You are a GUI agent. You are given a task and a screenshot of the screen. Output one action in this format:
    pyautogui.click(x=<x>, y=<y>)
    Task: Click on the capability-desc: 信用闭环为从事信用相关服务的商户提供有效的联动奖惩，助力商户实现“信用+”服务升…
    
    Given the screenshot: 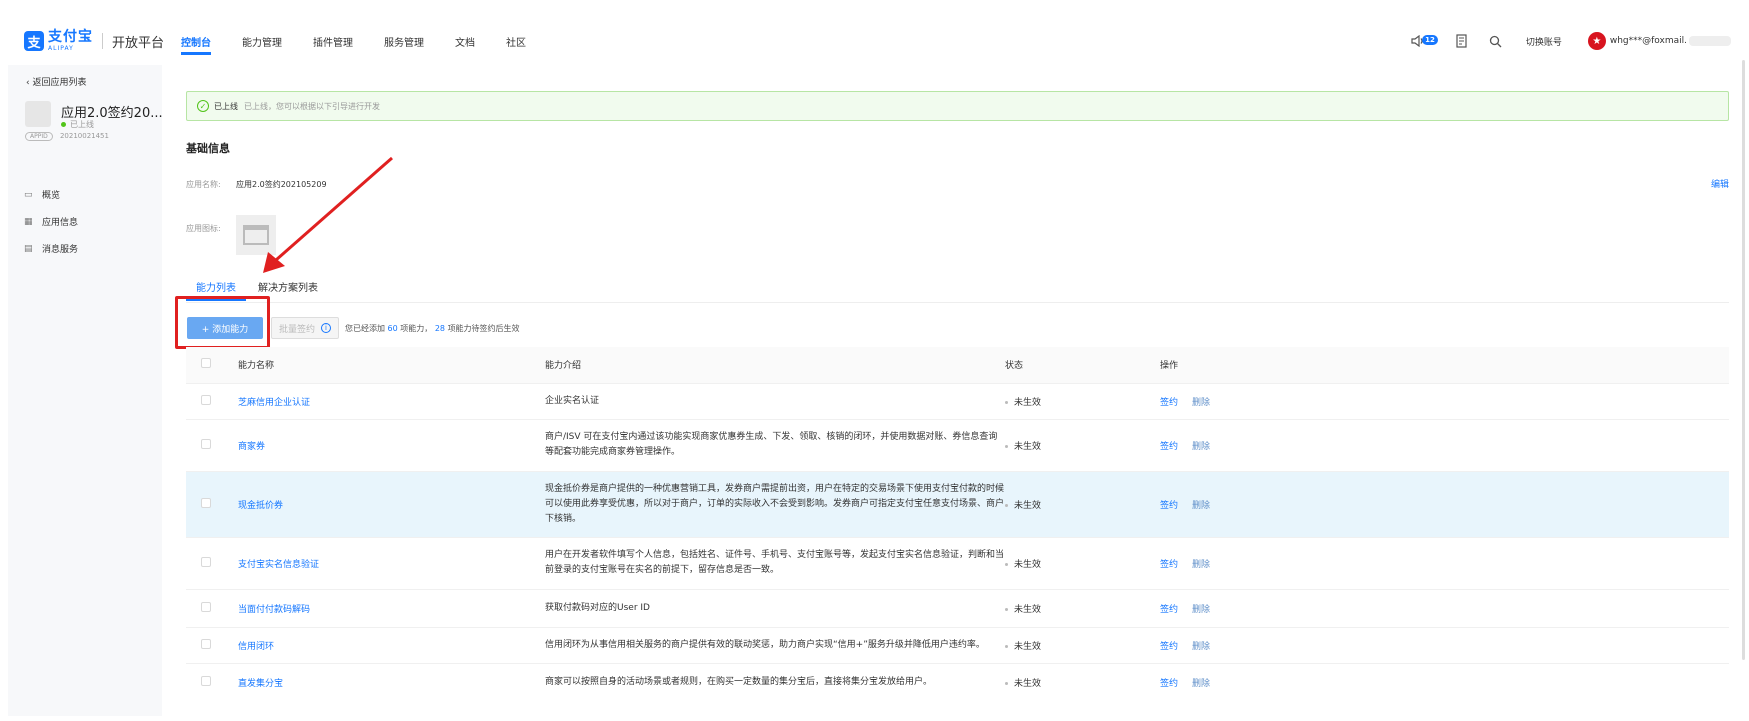 What is the action you would take?
    pyautogui.click(x=775, y=644)
    